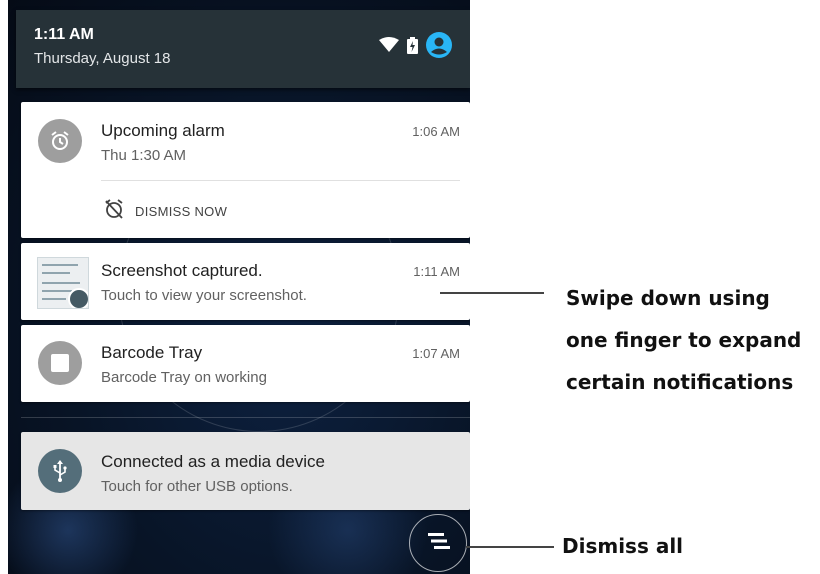  What do you see at coordinates (144, 155) in the screenshot?
I see `notification-subtitle: Thu 1:30 AM` at bounding box center [144, 155].